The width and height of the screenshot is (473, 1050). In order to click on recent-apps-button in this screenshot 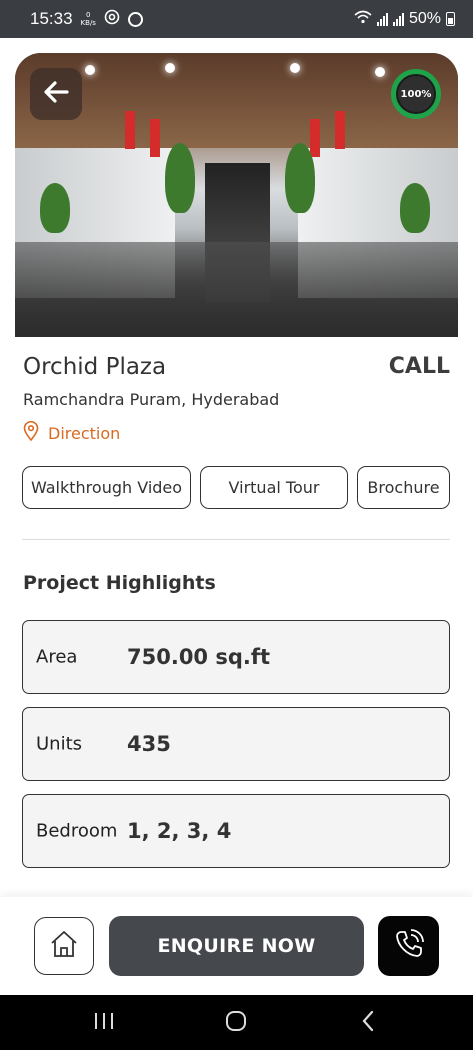, I will do `click(104, 1023)`.